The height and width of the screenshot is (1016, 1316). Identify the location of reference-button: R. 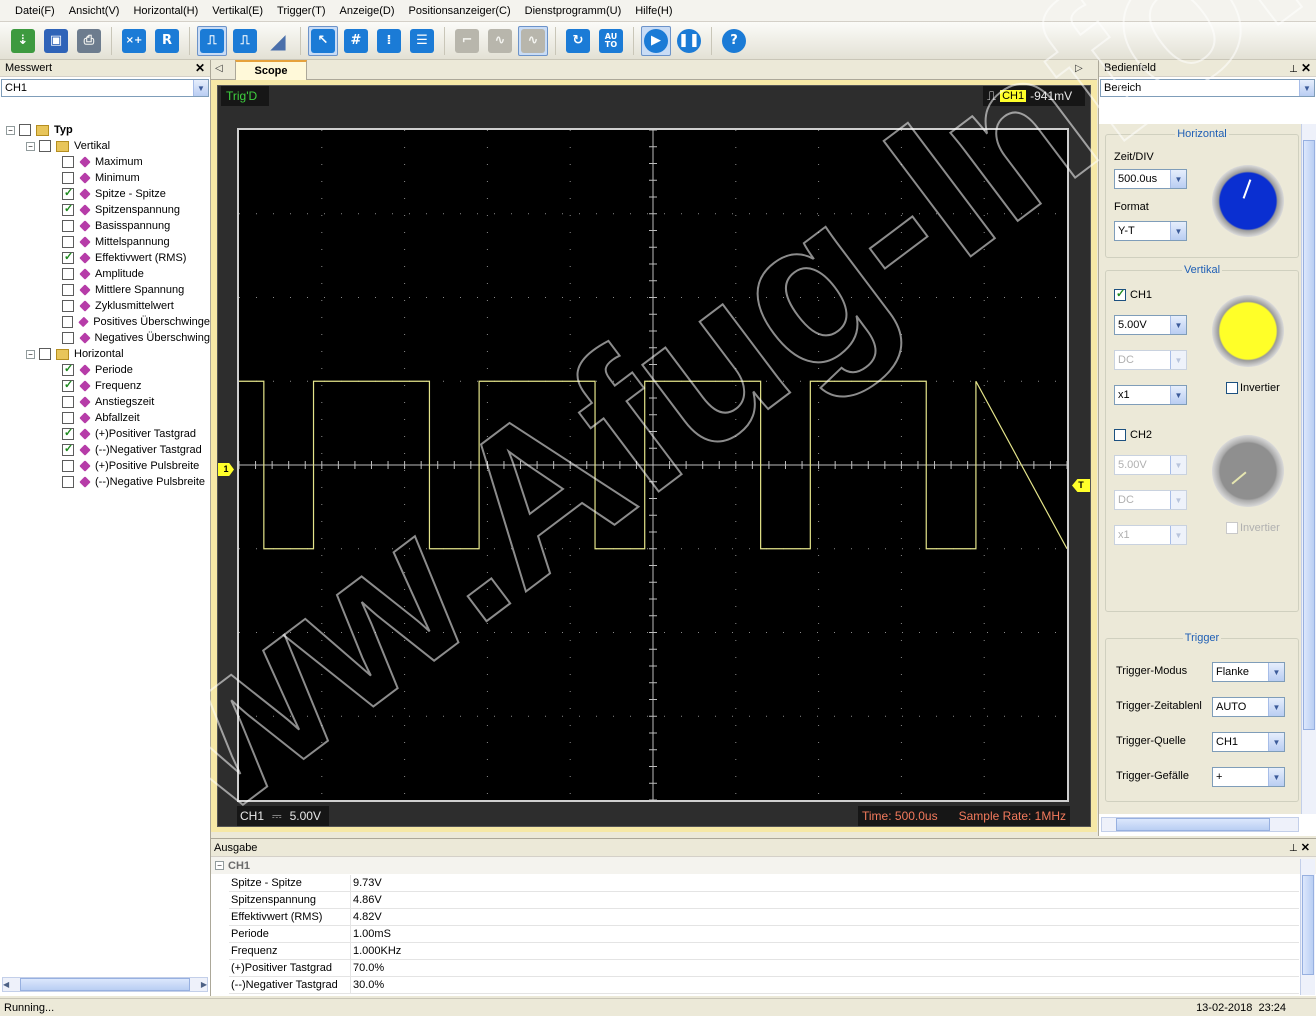
(167, 41).